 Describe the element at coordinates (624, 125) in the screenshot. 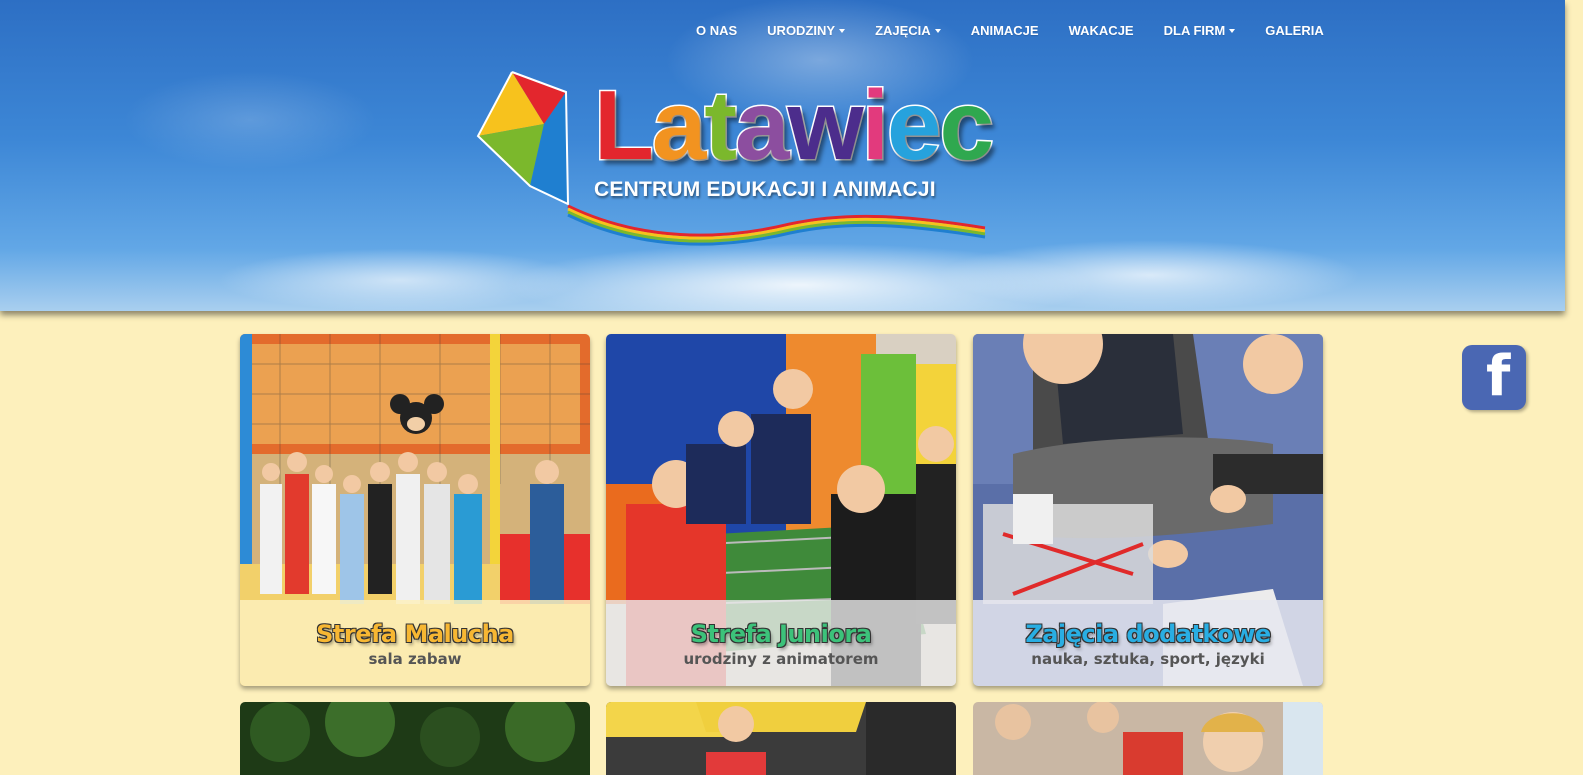

I see `logo-letter: L` at that location.